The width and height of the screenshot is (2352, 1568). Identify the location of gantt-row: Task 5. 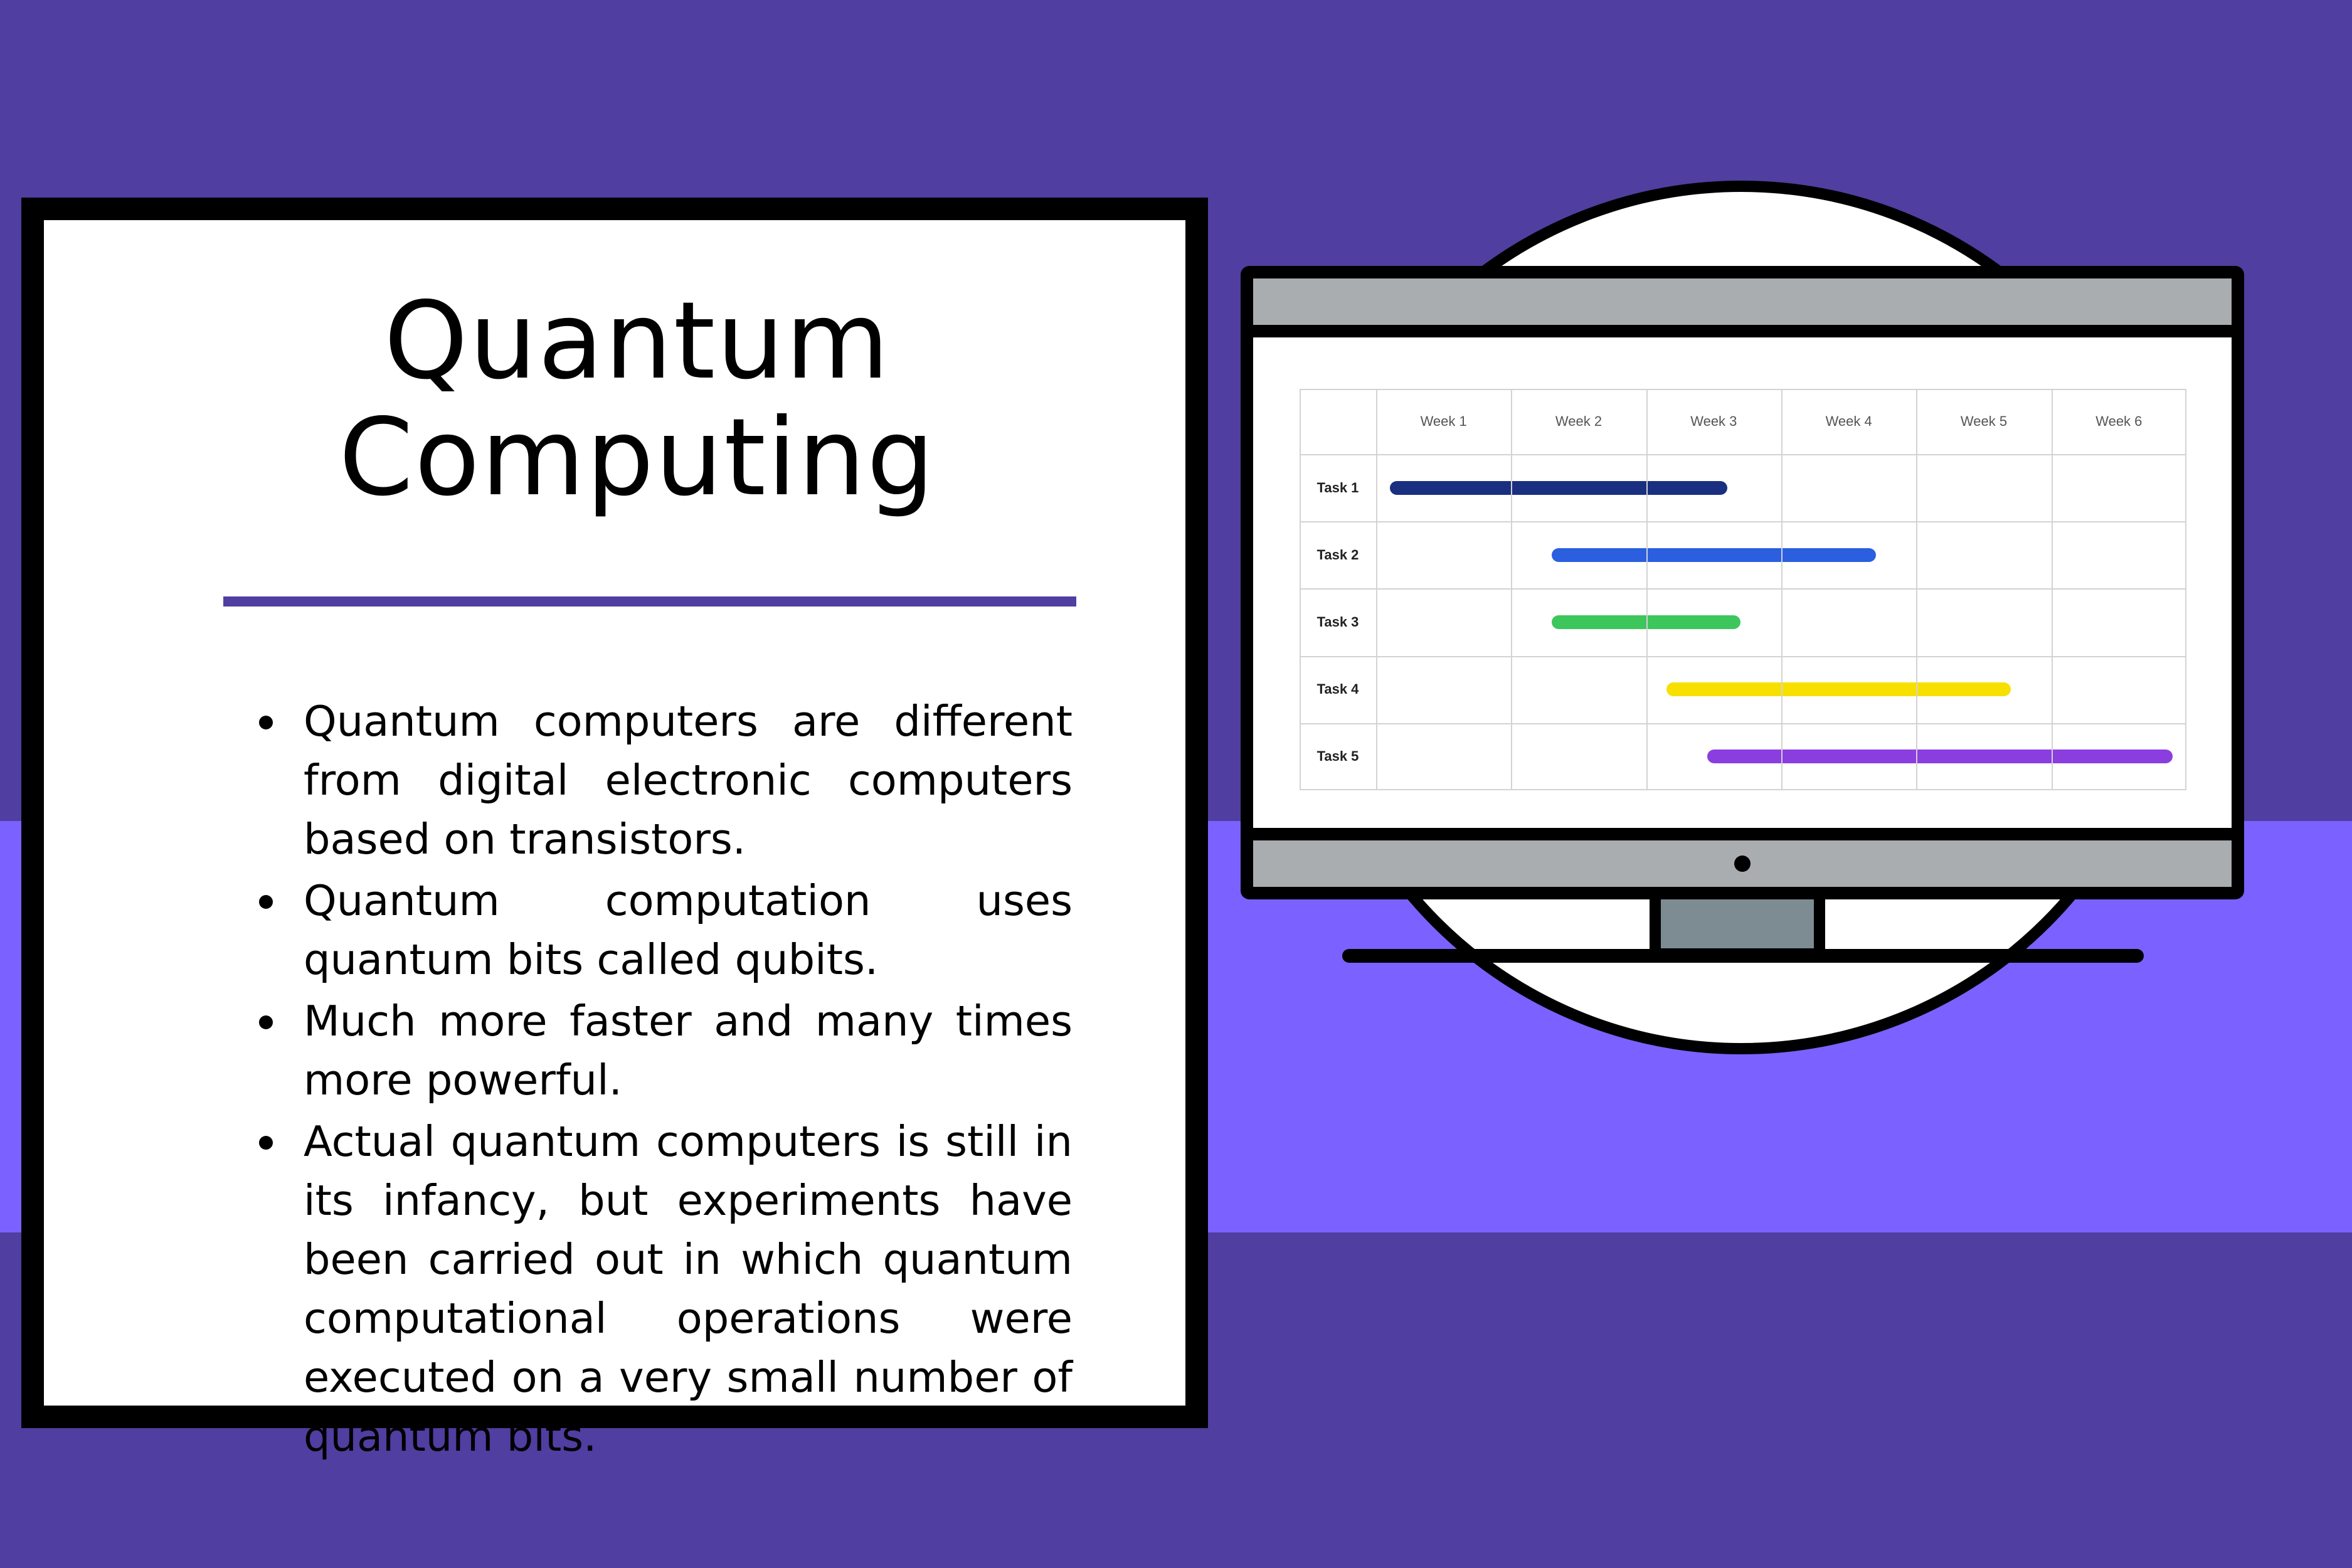
(1743, 756).